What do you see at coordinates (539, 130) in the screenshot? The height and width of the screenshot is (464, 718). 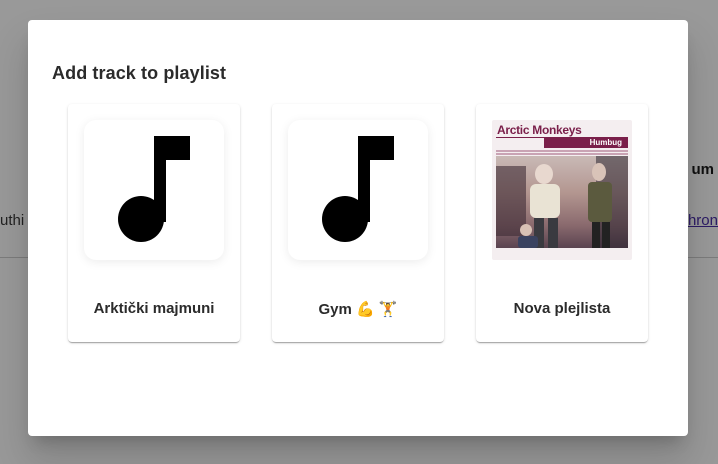 I see `cover-band-name: Arctic Monkeys` at bounding box center [539, 130].